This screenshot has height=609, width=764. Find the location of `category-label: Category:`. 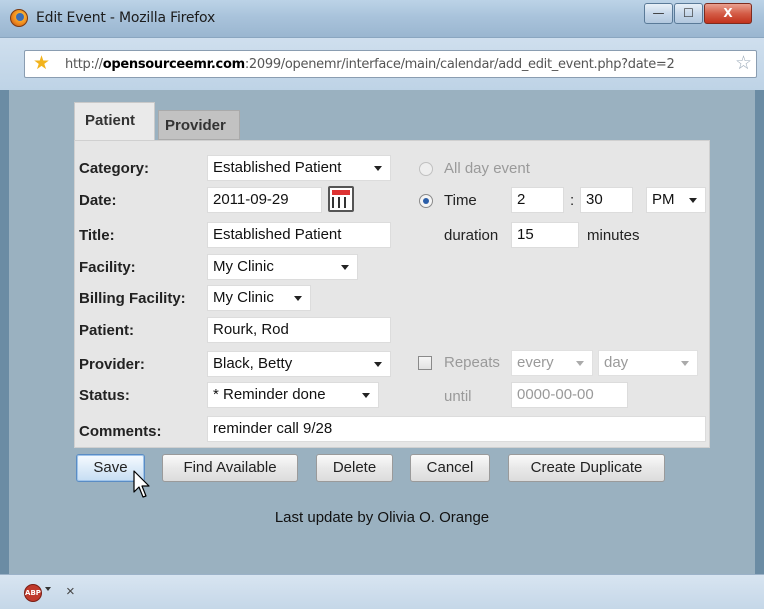

category-label: Category: is located at coordinates (114, 168).